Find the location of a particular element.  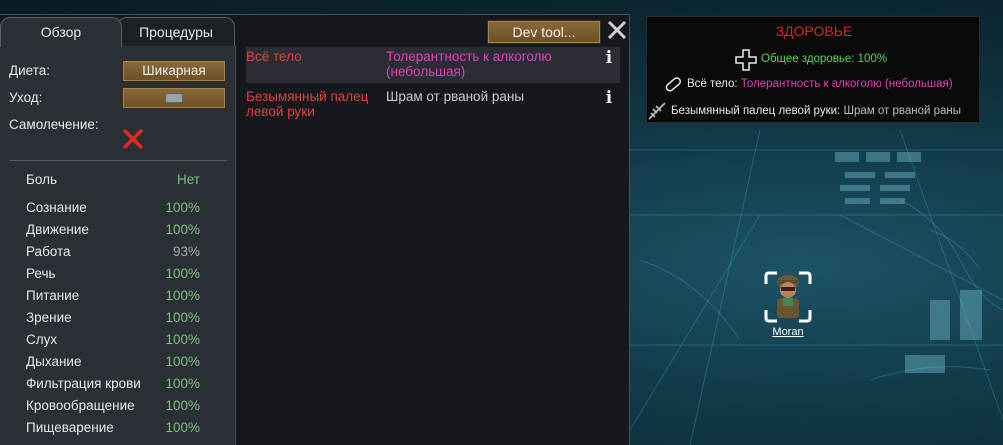

tooltip-condition-2: Шрам от рваной раны is located at coordinates (902, 111).